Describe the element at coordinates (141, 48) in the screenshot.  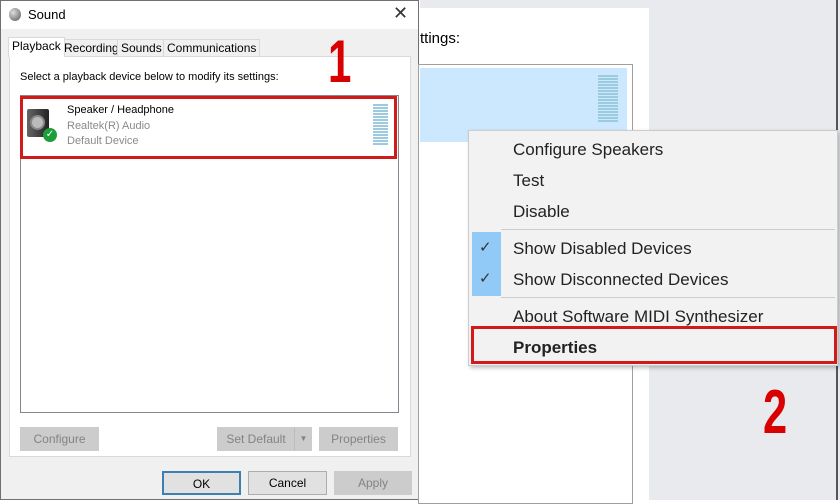
I see `tab-sounds: Sounds` at that location.